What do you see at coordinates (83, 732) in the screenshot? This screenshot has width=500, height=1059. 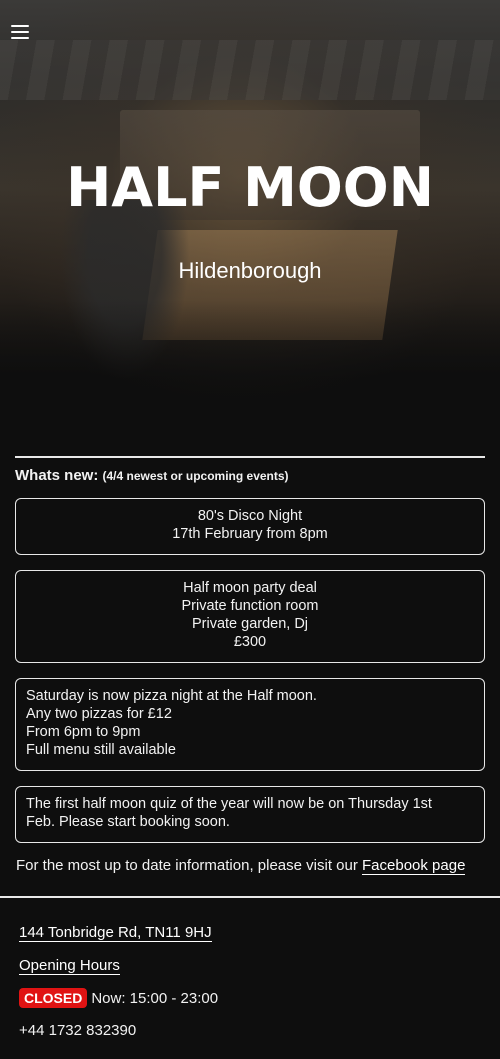 I see `news-card-line: From 6pm to 9pm` at bounding box center [83, 732].